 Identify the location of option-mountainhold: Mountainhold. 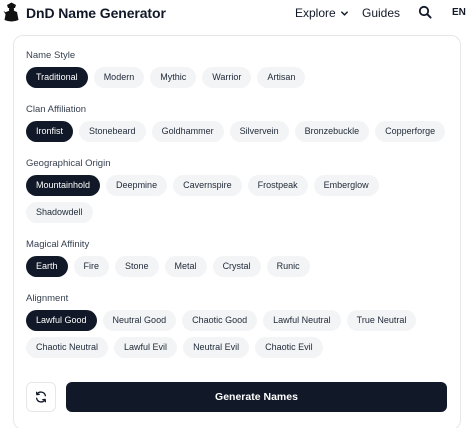
(63, 185).